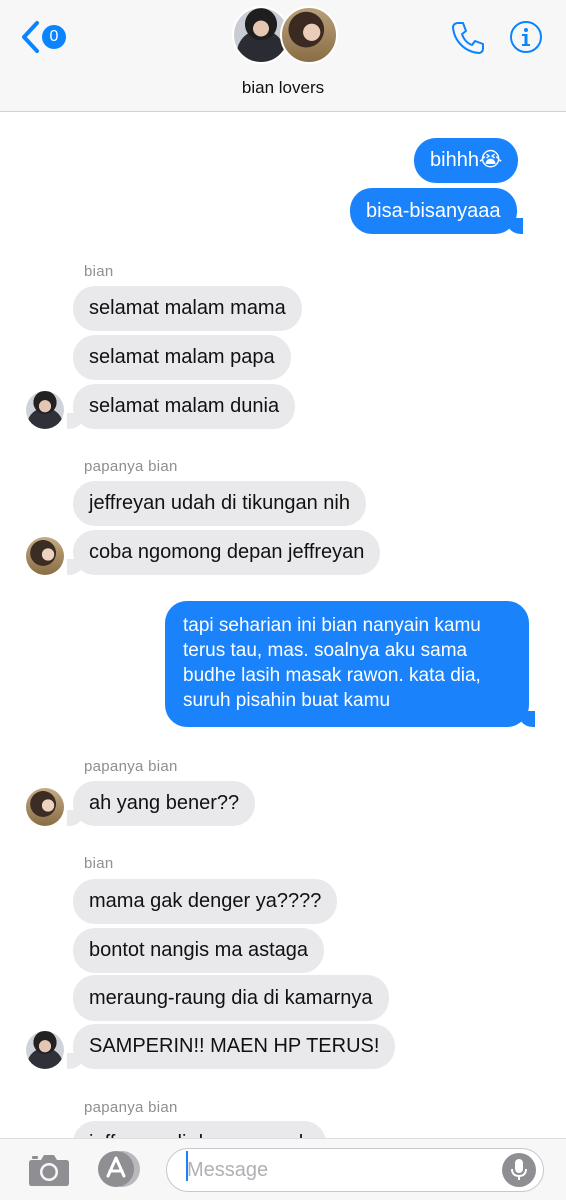 Image resolution: width=566 pixels, height=1200 pixels. Describe the element at coordinates (119, 1169) in the screenshot. I see `app-store-icon` at that location.